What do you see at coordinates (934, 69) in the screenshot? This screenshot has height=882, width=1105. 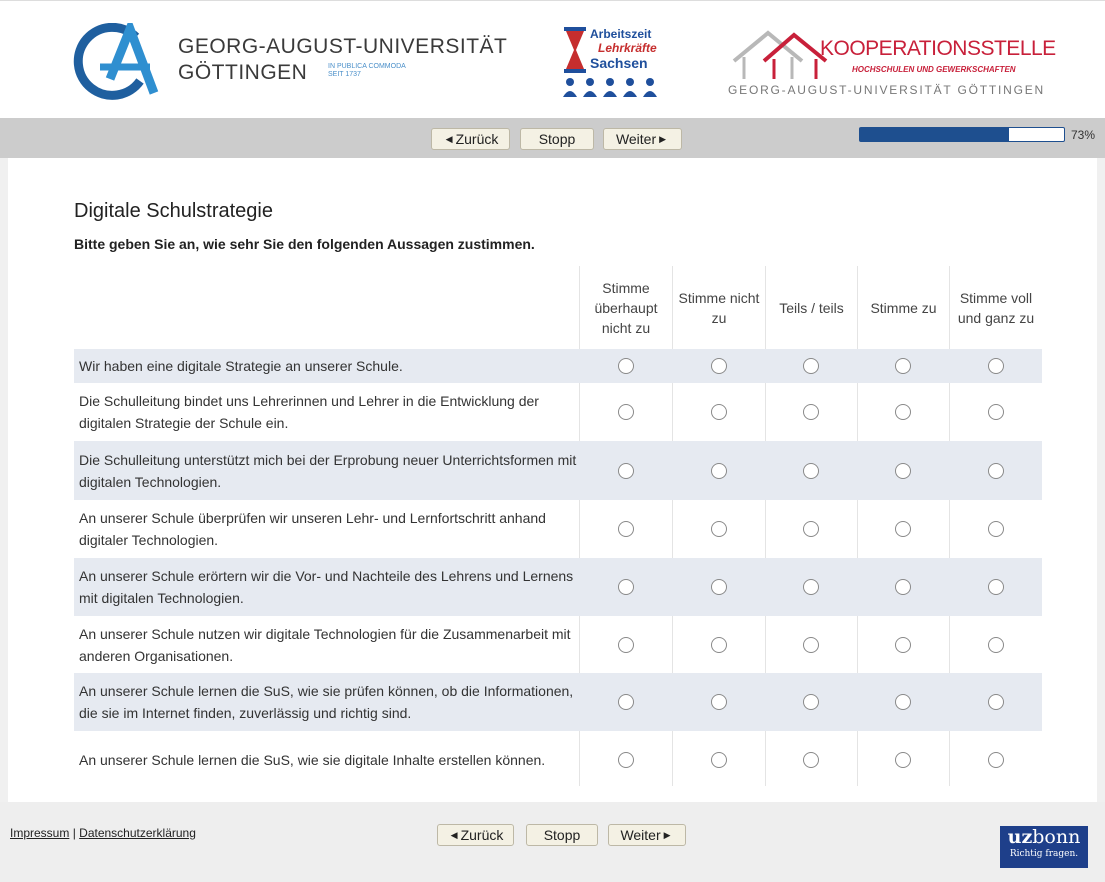 I see `koop-subtitle: HOCHSCHULEN UND GEWERKSCHAFTEN` at bounding box center [934, 69].